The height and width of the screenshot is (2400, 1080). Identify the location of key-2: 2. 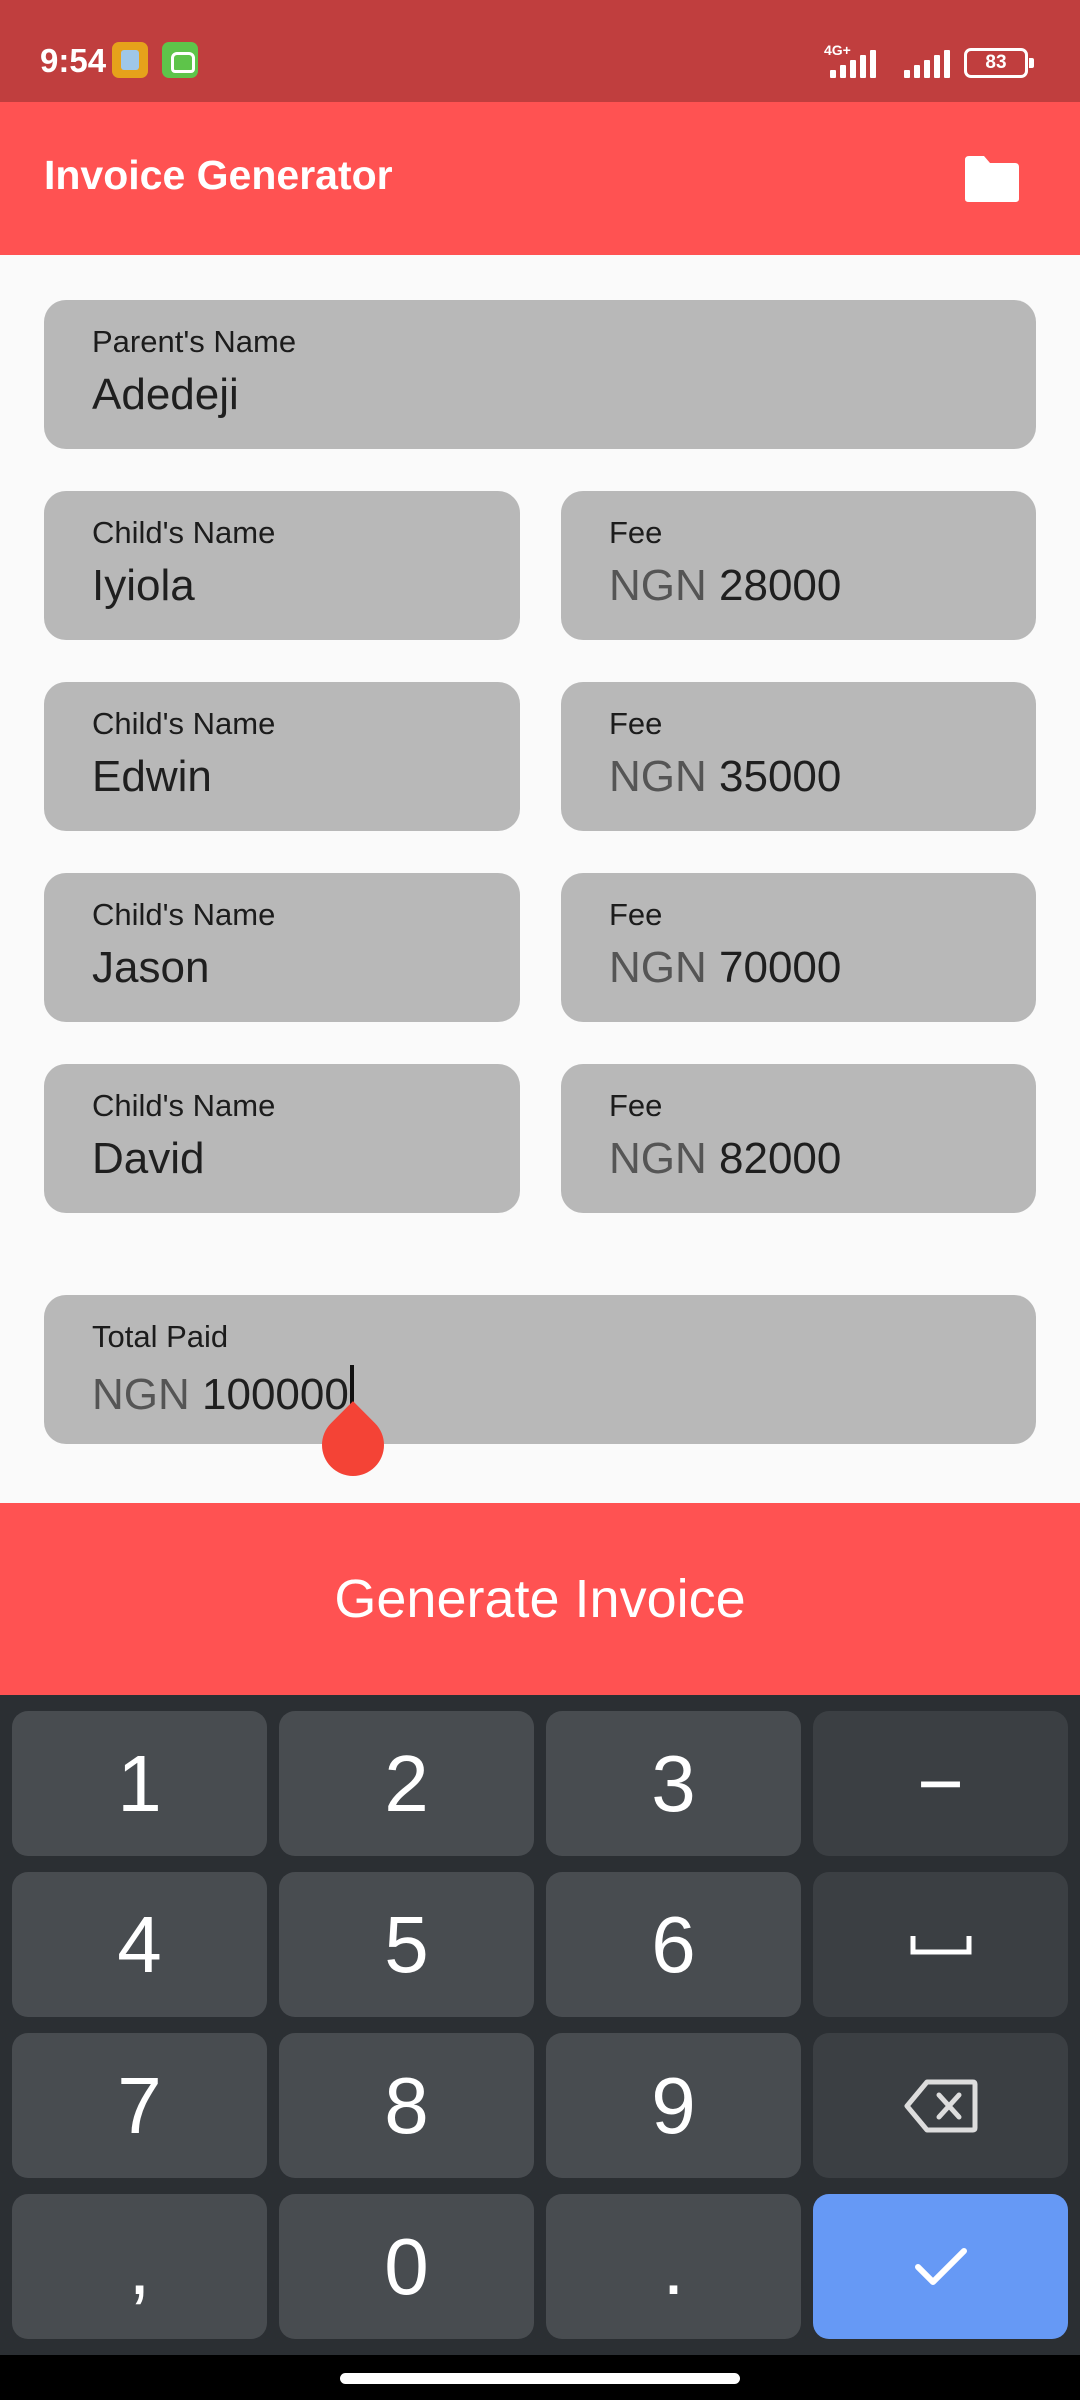
(406, 1783).